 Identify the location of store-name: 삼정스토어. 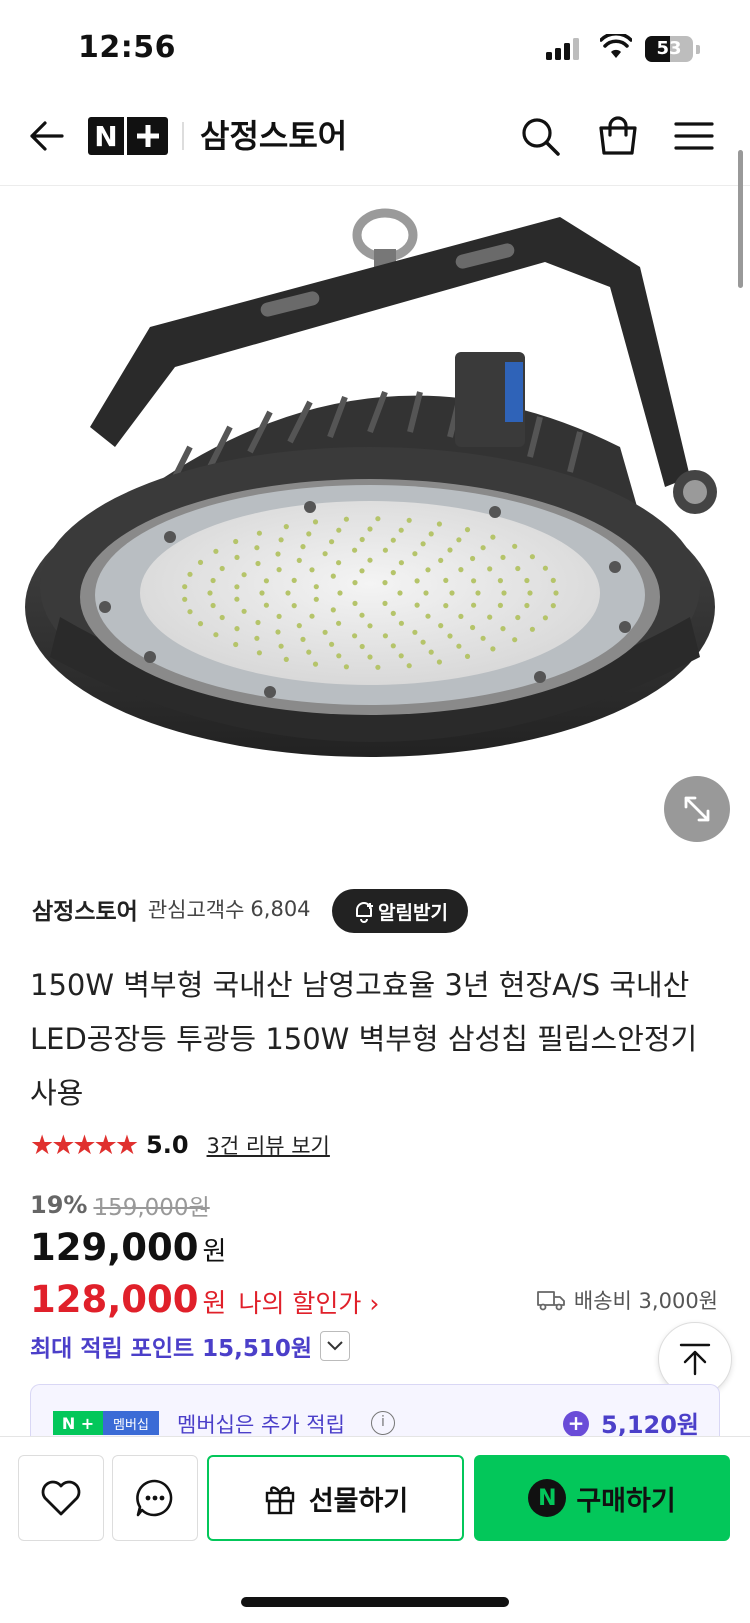
(273, 136).